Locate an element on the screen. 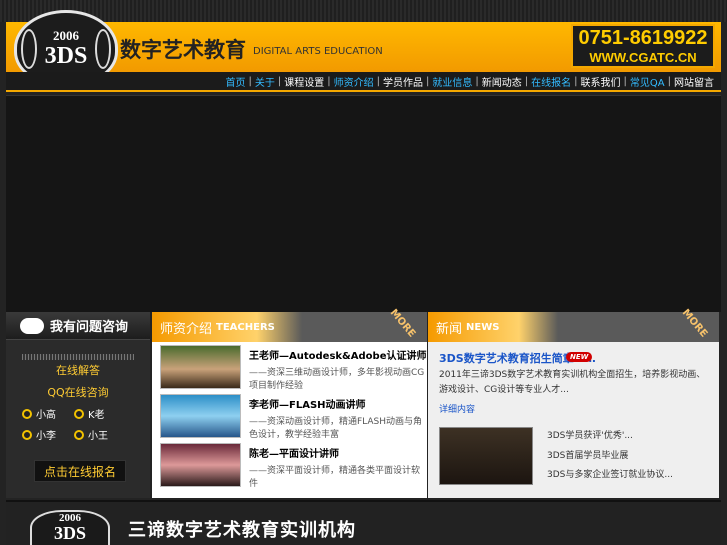 This screenshot has width=727, height=545. site-title: 数字艺术教育 is located at coordinates (183, 50).